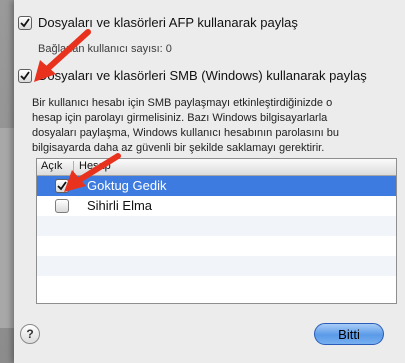  I want to click on help-icon: ?, so click(30, 334).